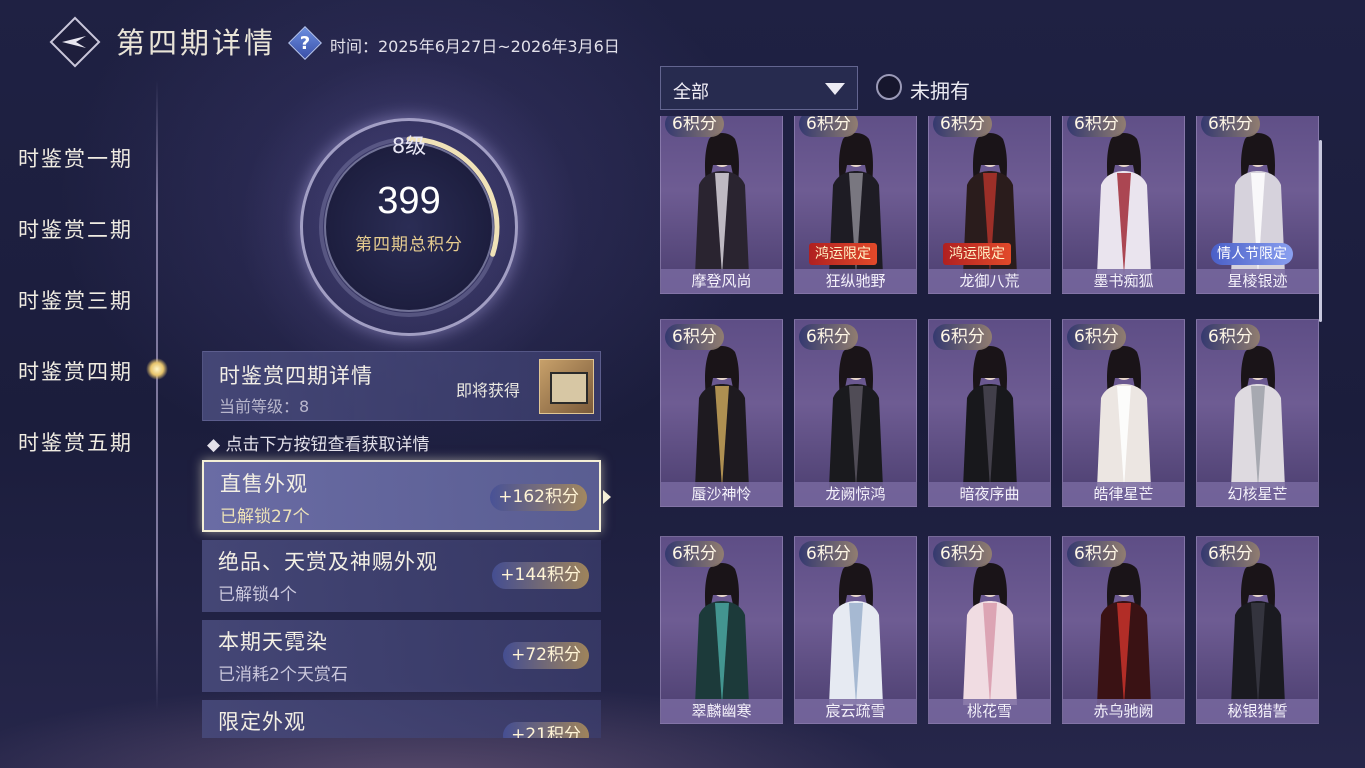 This screenshot has width=1365, height=768. What do you see at coordinates (889, 87) in the screenshot?
I see `radio-icon` at bounding box center [889, 87].